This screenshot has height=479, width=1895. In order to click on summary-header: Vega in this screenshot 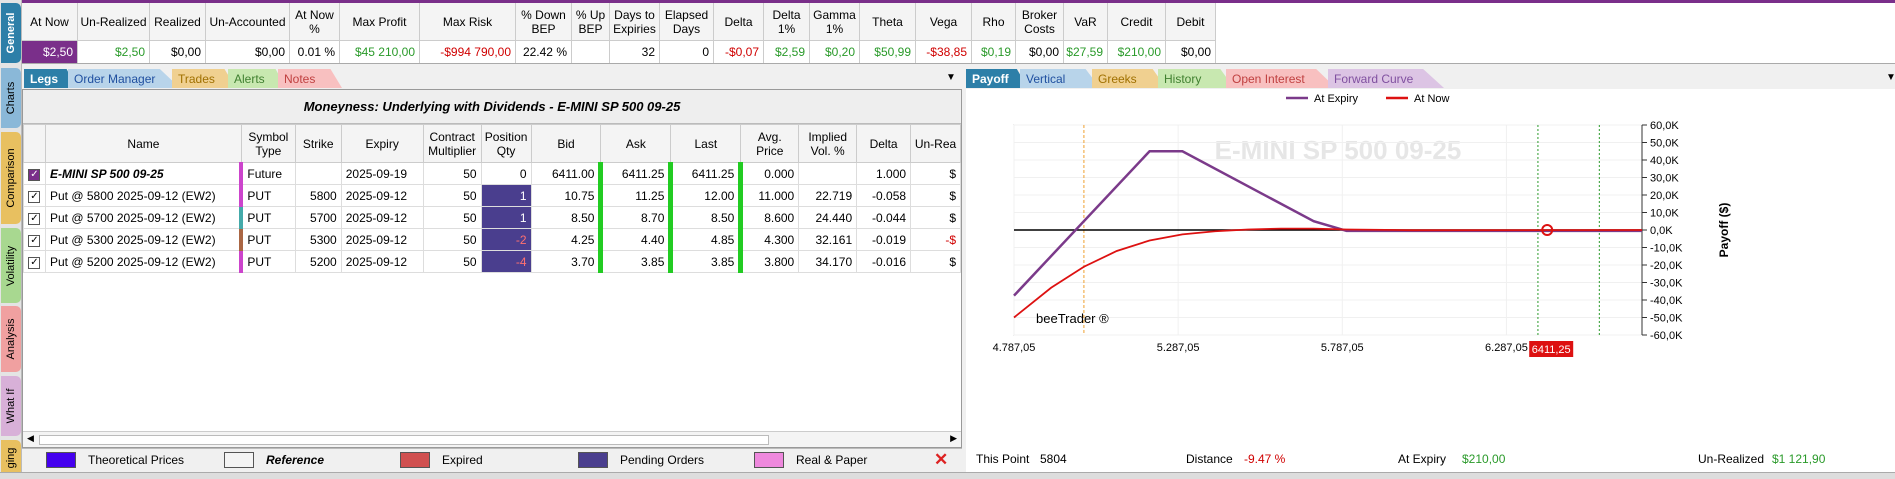, I will do `click(943, 22)`.